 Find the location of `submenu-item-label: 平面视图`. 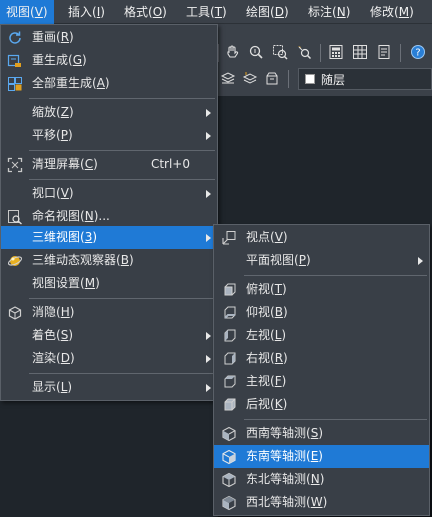

submenu-item-label: 平面视图 is located at coordinates (270, 260).